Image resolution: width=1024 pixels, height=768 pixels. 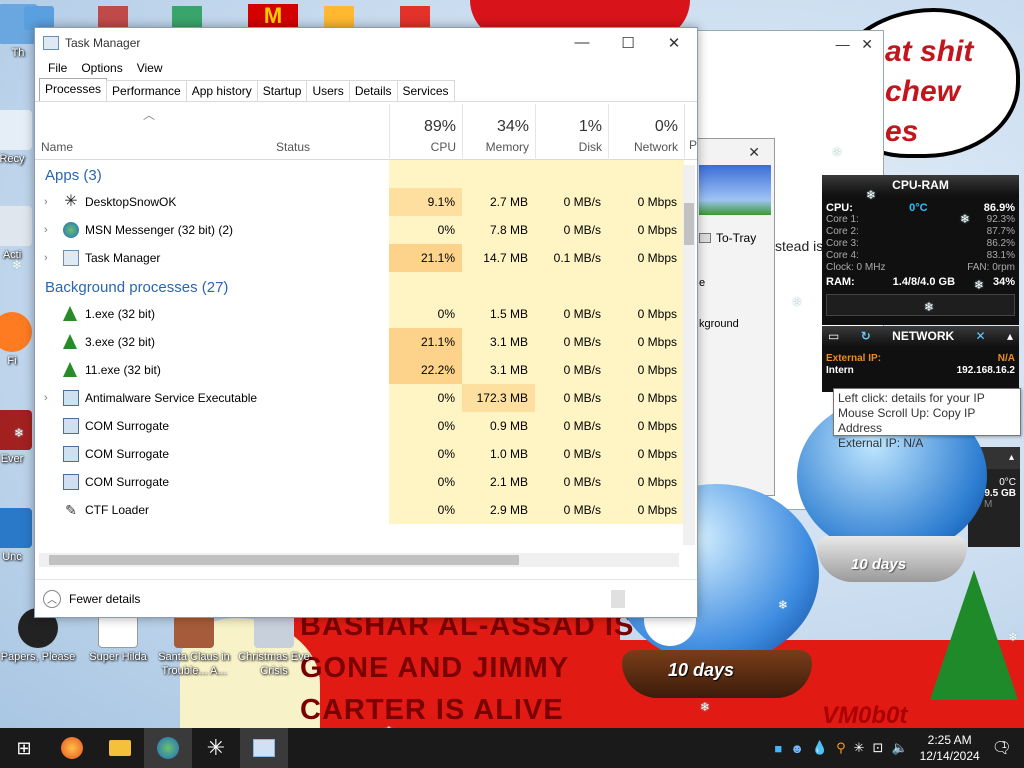 I want to click on notification-button: 🗨 1, so click(x=1002, y=748).